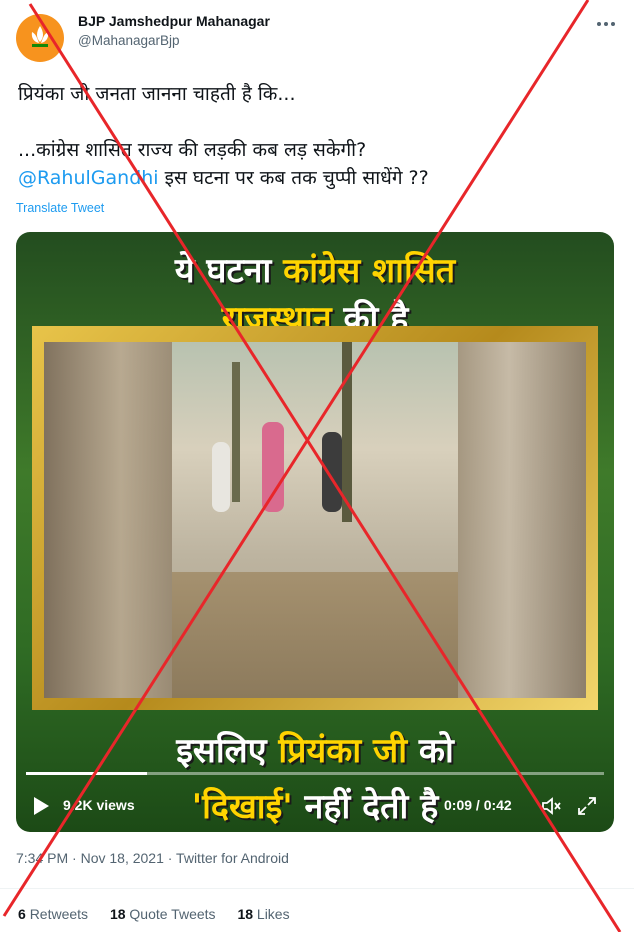  What do you see at coordinates (263, 914) in the screenshot?
I see `likes-stat: 18 Likes` at bounding box center [263, 914].